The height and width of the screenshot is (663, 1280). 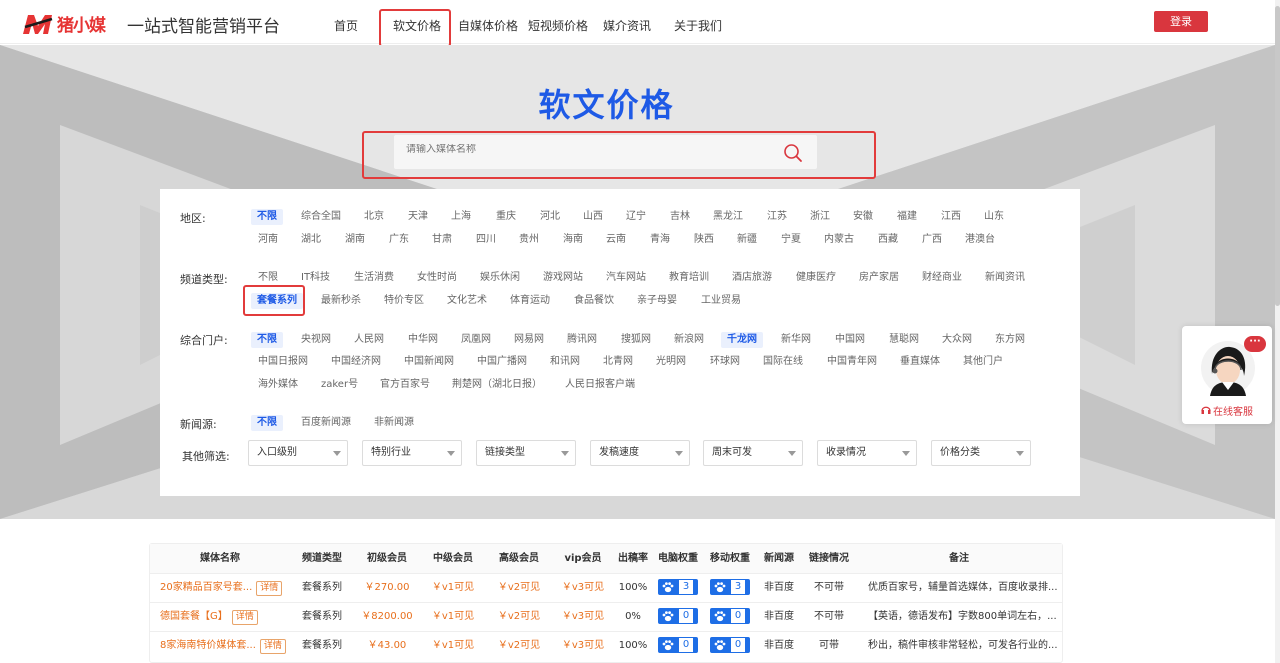 What do you see at coordinates (671, 362) in the screenshot?
I see `portal-tag: 光明网` at bounding box center [671, 362].